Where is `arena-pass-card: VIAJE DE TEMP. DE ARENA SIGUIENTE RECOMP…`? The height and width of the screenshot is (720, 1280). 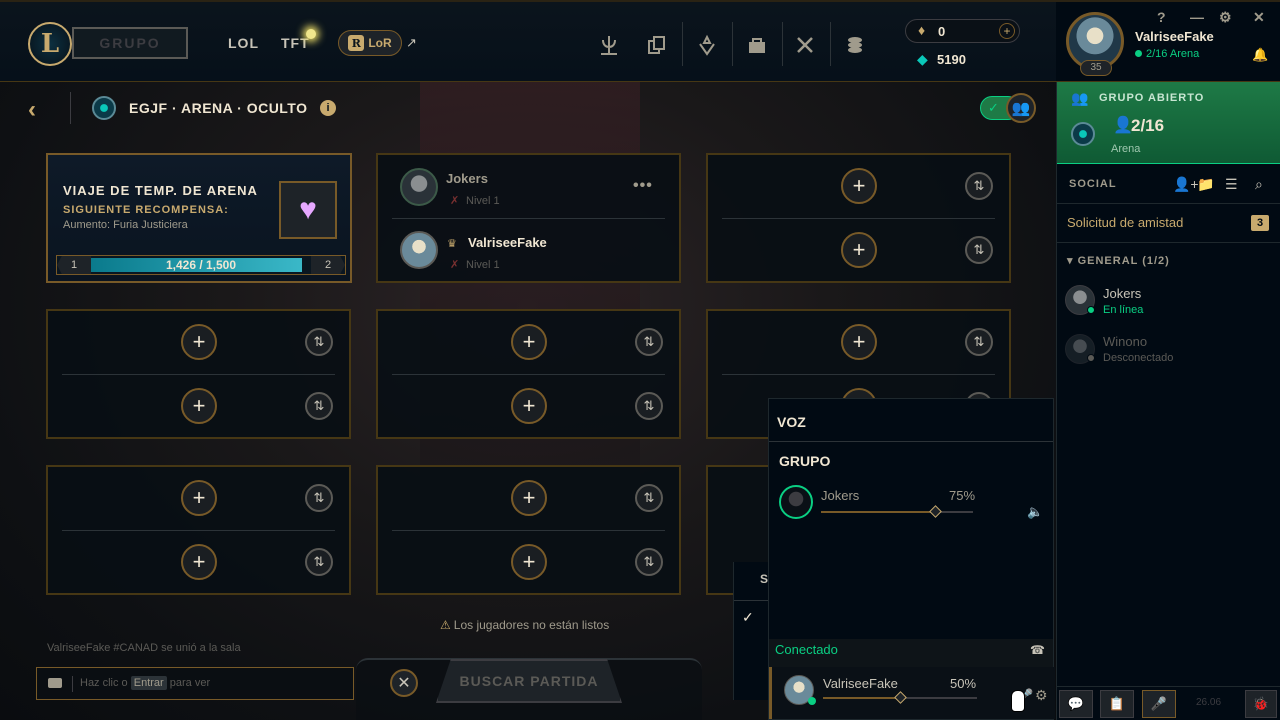 arena-pass-card: VIAJE DE TEMP. DE ARENA SIGUIENTE RECOMP… is located at coordinates (199, 218).